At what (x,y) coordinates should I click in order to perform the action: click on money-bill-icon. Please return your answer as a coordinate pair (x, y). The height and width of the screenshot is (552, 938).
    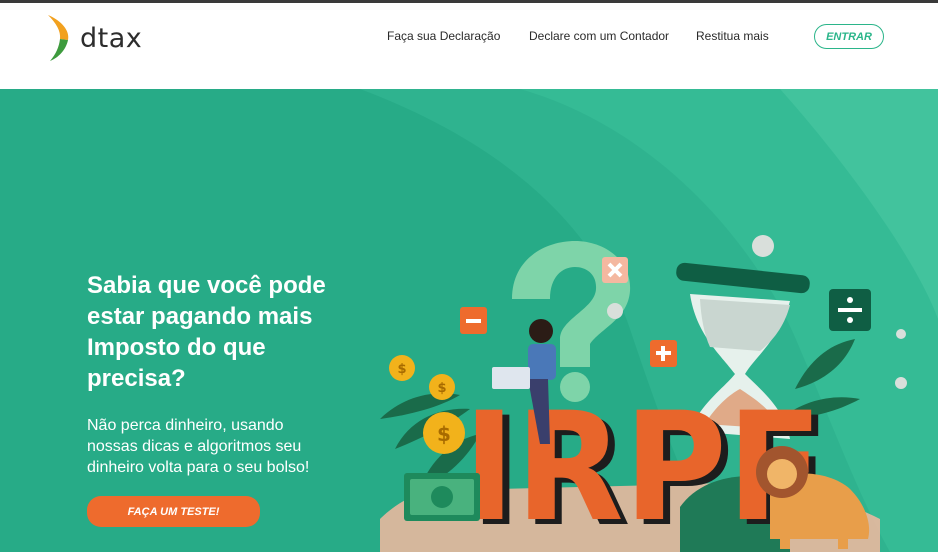
    Looking at the image, I should click on (442, 497).